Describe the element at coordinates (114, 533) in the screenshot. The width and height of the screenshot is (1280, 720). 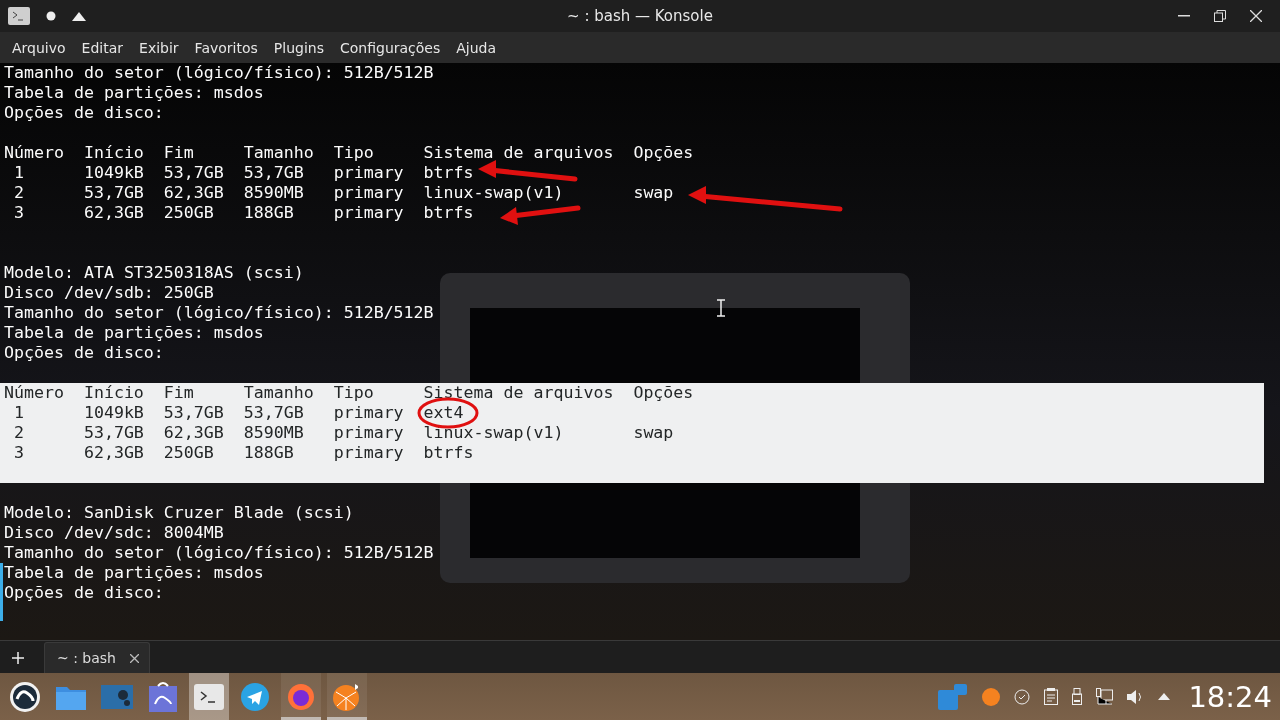
I see `terminal-line: Disco /dev/sdc: 8004MB` at that location.